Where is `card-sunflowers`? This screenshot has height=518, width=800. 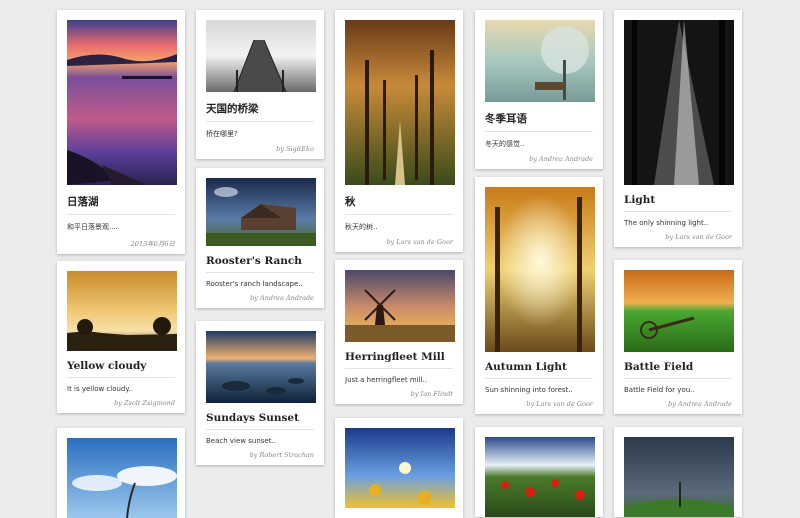
card-sunflowers is located at coordinates (399, 468).